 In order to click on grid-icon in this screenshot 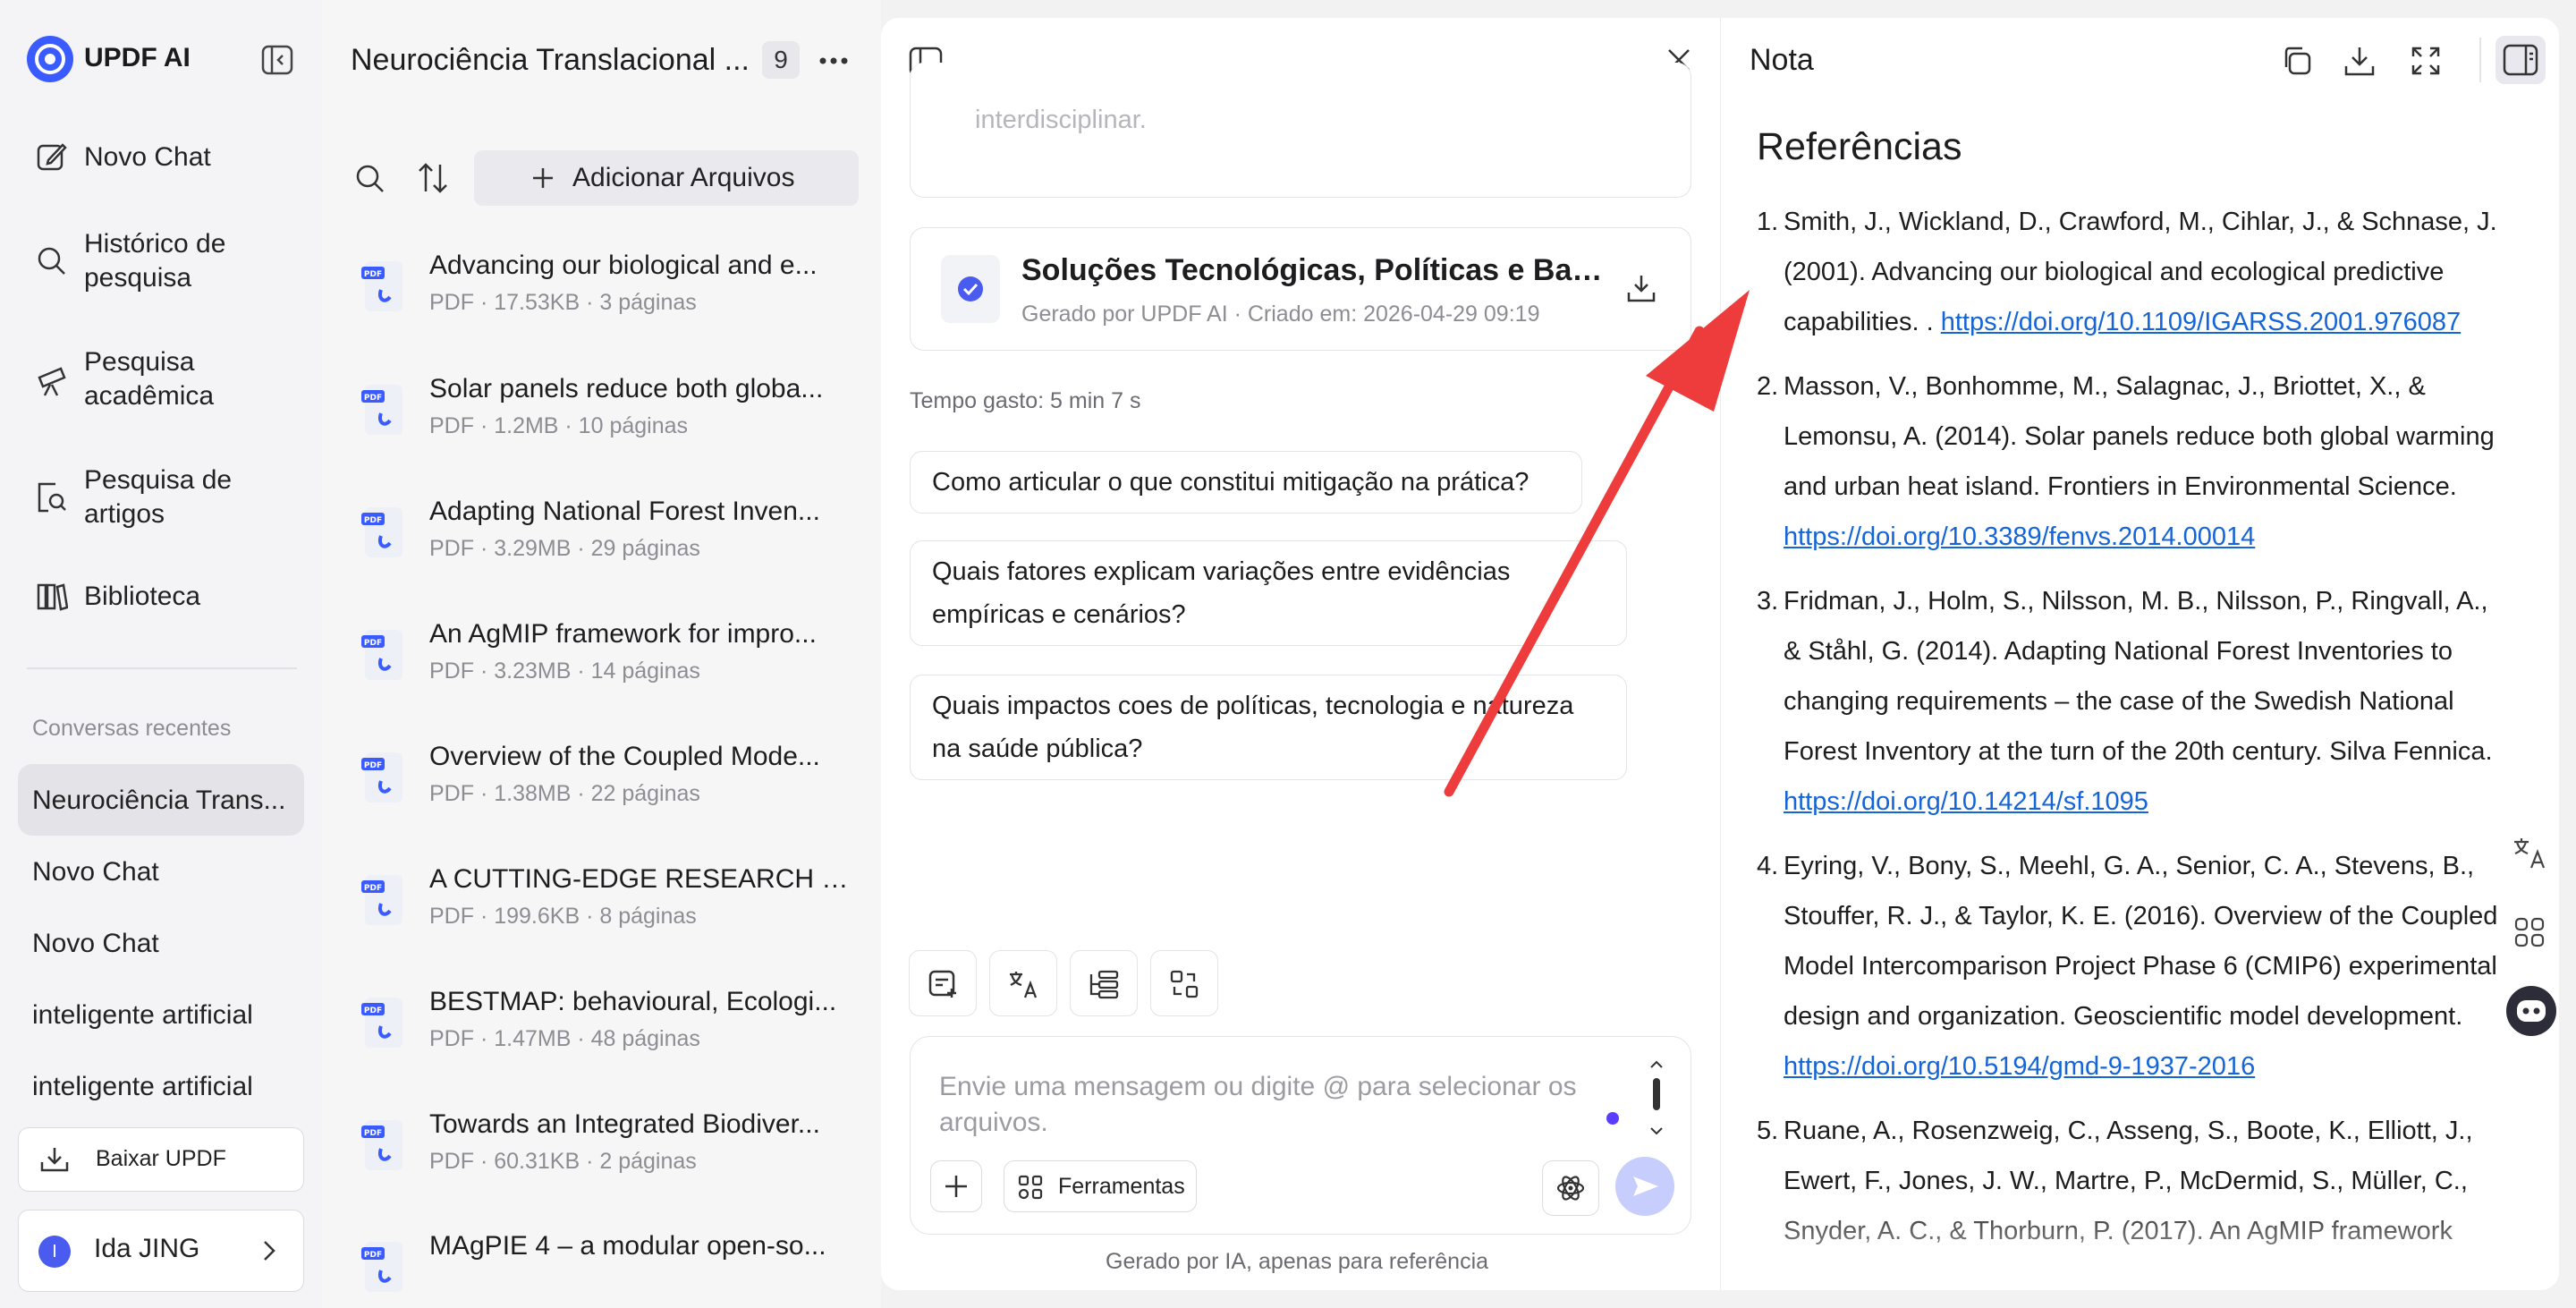, I will do `click(1030, 1187)`.